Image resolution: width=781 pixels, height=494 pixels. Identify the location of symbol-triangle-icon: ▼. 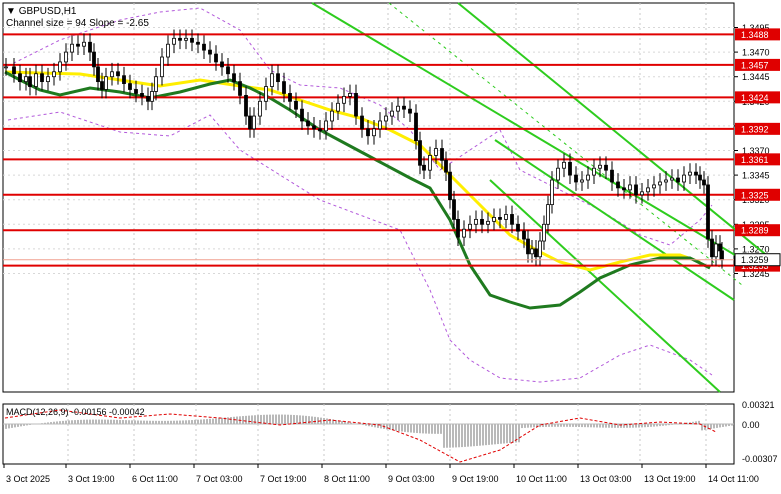
(11, 11).